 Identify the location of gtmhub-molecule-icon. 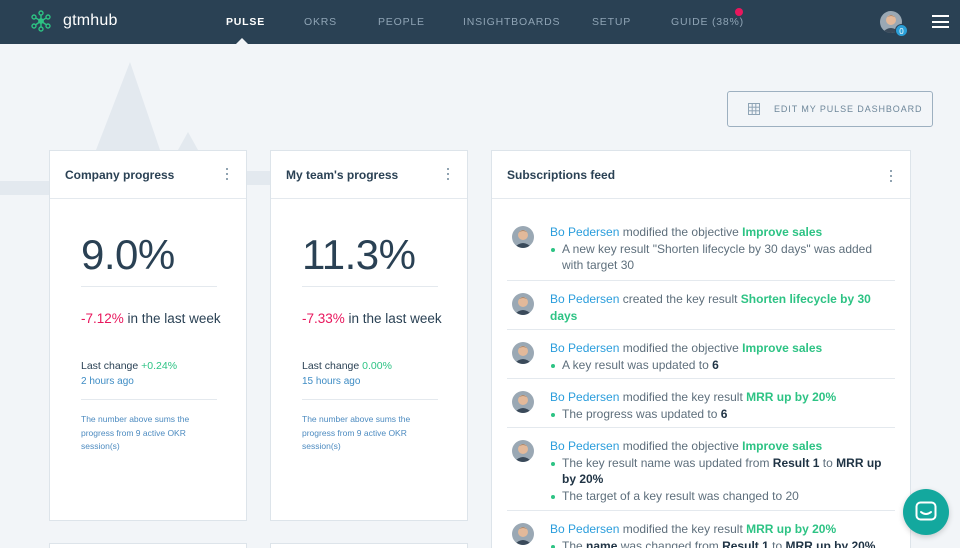
(41, 21).